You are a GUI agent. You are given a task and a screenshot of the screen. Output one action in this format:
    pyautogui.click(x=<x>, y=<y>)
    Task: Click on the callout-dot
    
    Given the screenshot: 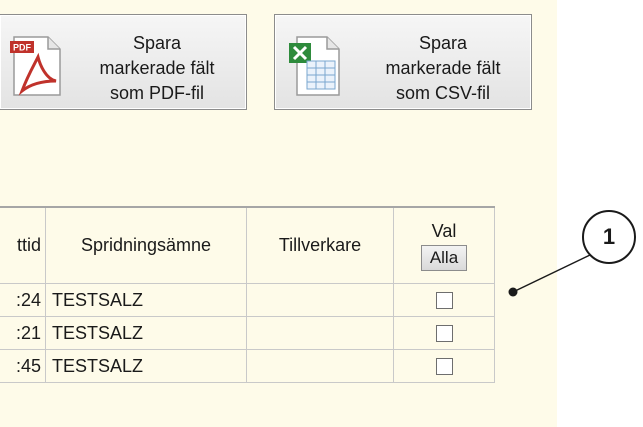 What is the action you would take?
    pyautogui.click(x=513, y=292)
    